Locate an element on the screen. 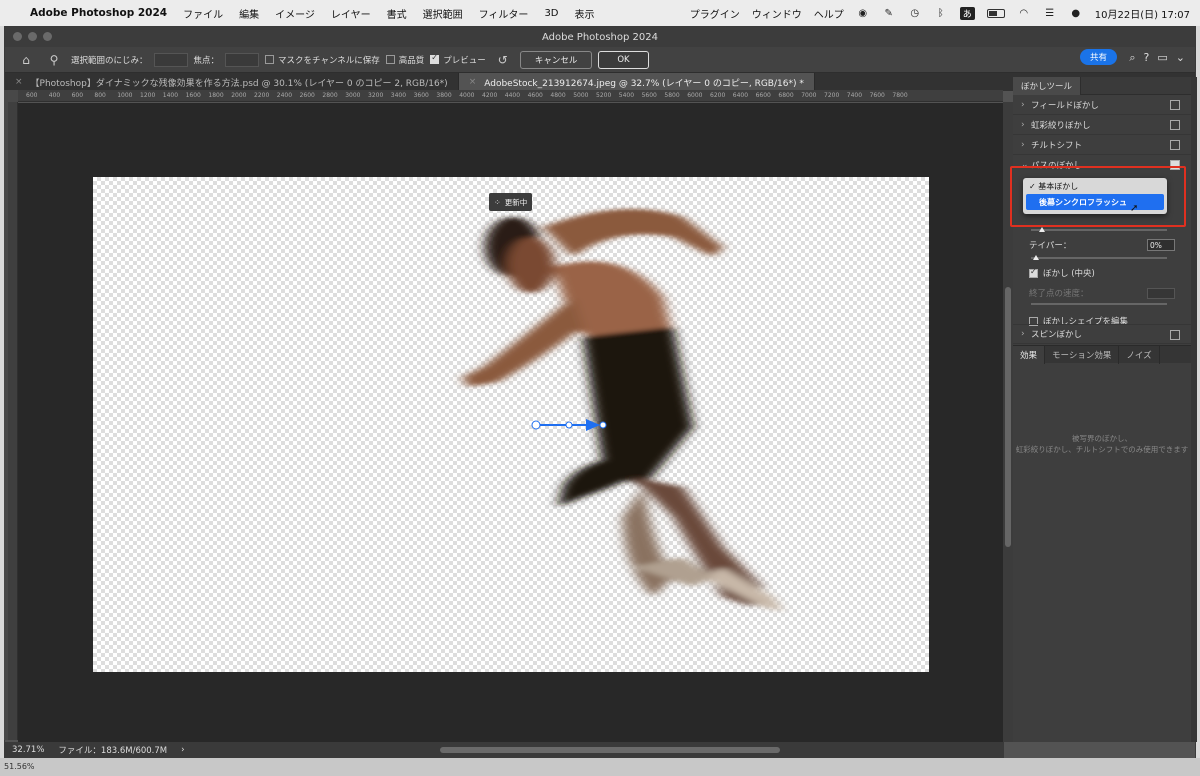 This screenshot has height=776, width=1200. tilt-shift-checkbox is located at coordinates (1175, 145).